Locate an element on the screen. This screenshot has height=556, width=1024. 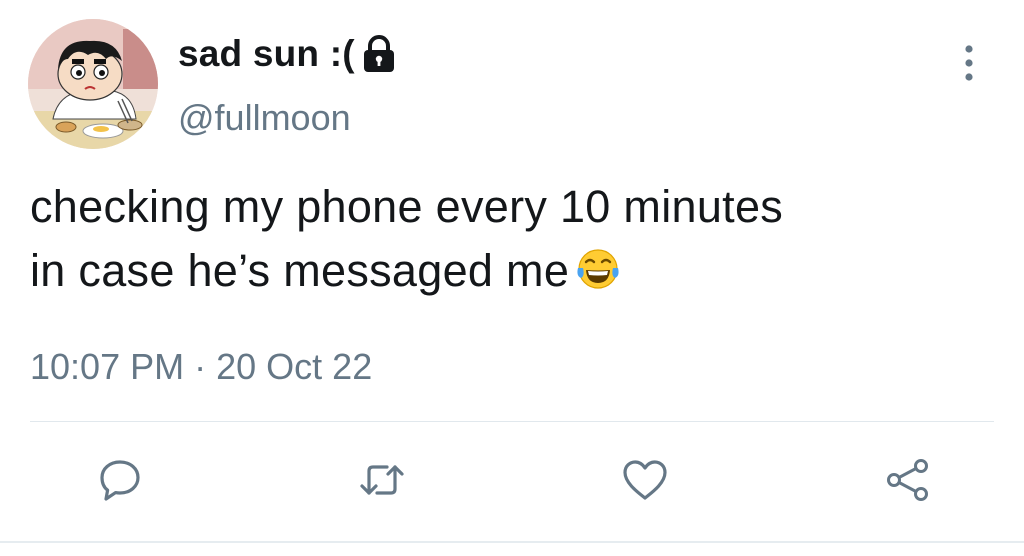
avatar-image is located at coordinates (93, 84).